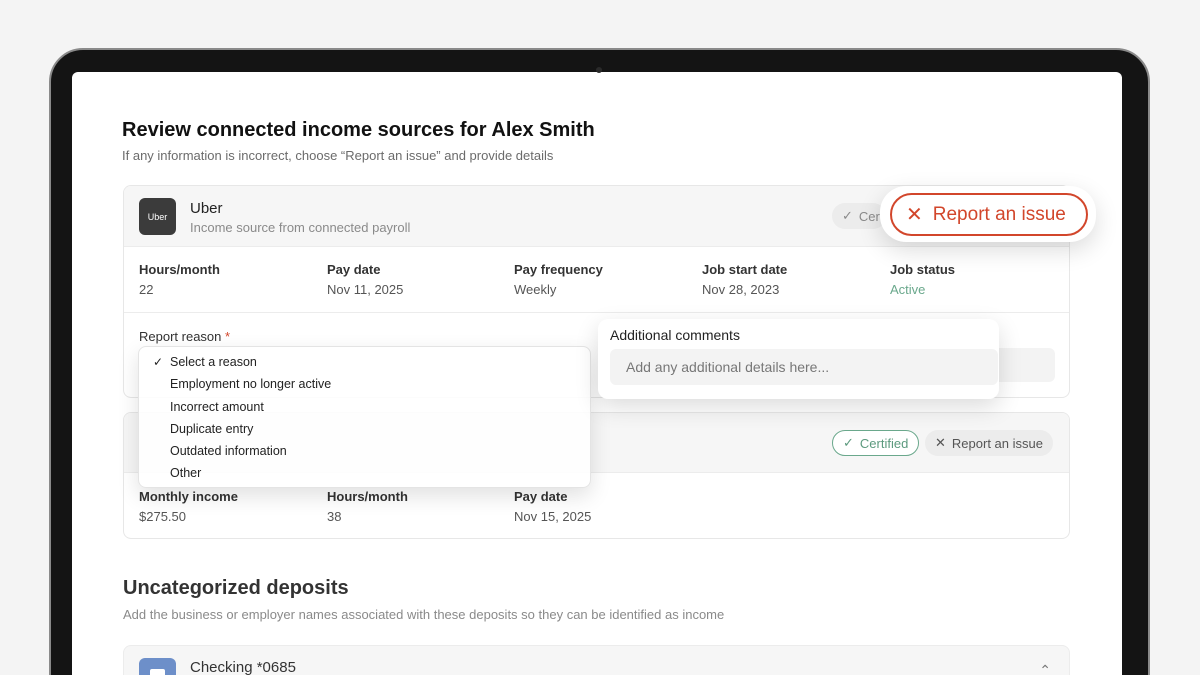  What do you see at coordinates (364, 473) in the screenshot?
I see `dropdown-option: Other` at bounding box center [364, 473].